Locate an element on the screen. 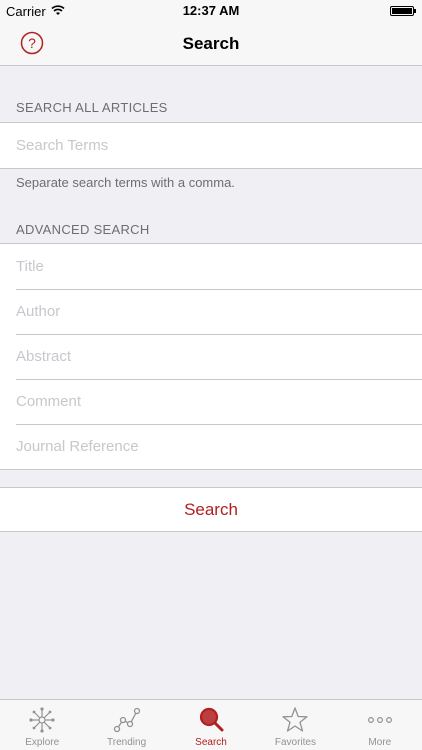 This screenshot has height=750, width=422. search-icon is located at coordinates (211, 719).